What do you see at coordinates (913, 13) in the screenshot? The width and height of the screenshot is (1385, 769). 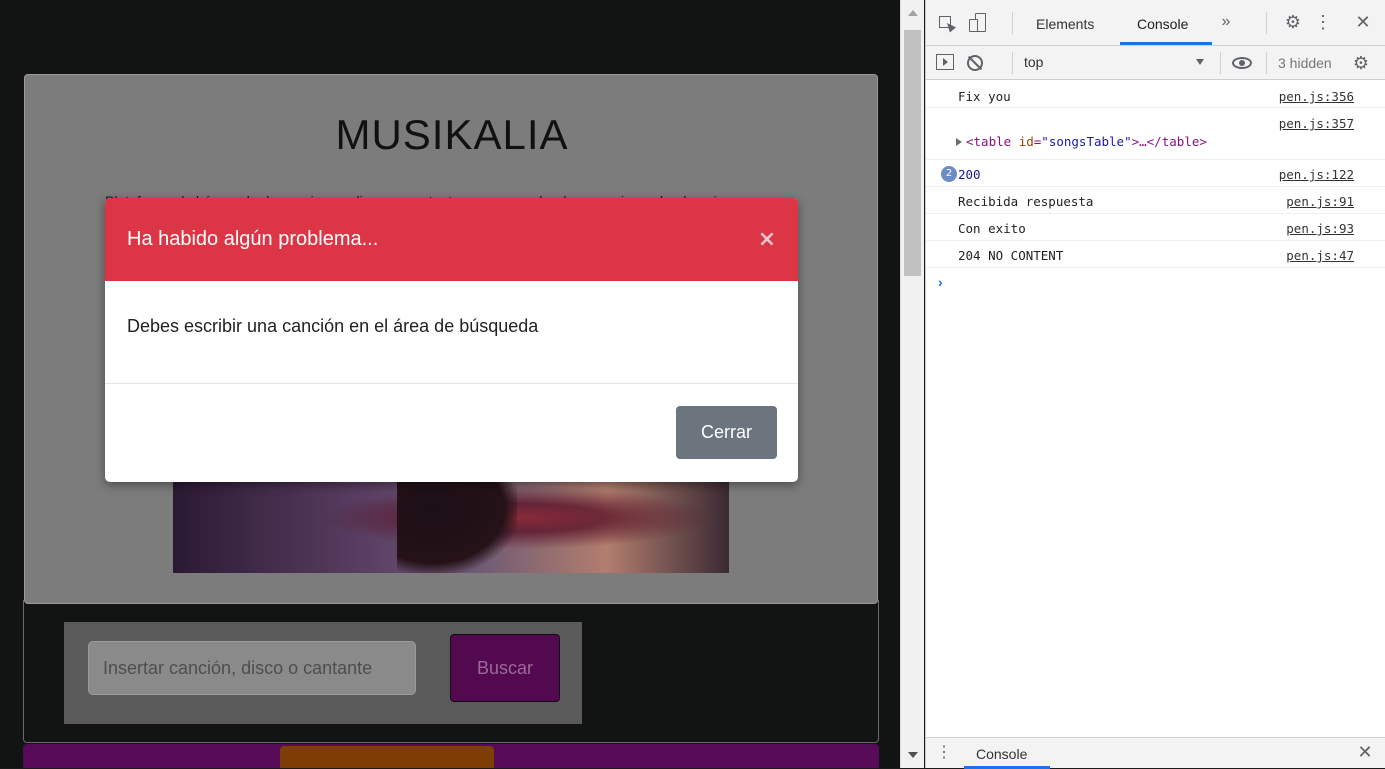 I see `scroll-up-icon` at bounding box center [913, 13].